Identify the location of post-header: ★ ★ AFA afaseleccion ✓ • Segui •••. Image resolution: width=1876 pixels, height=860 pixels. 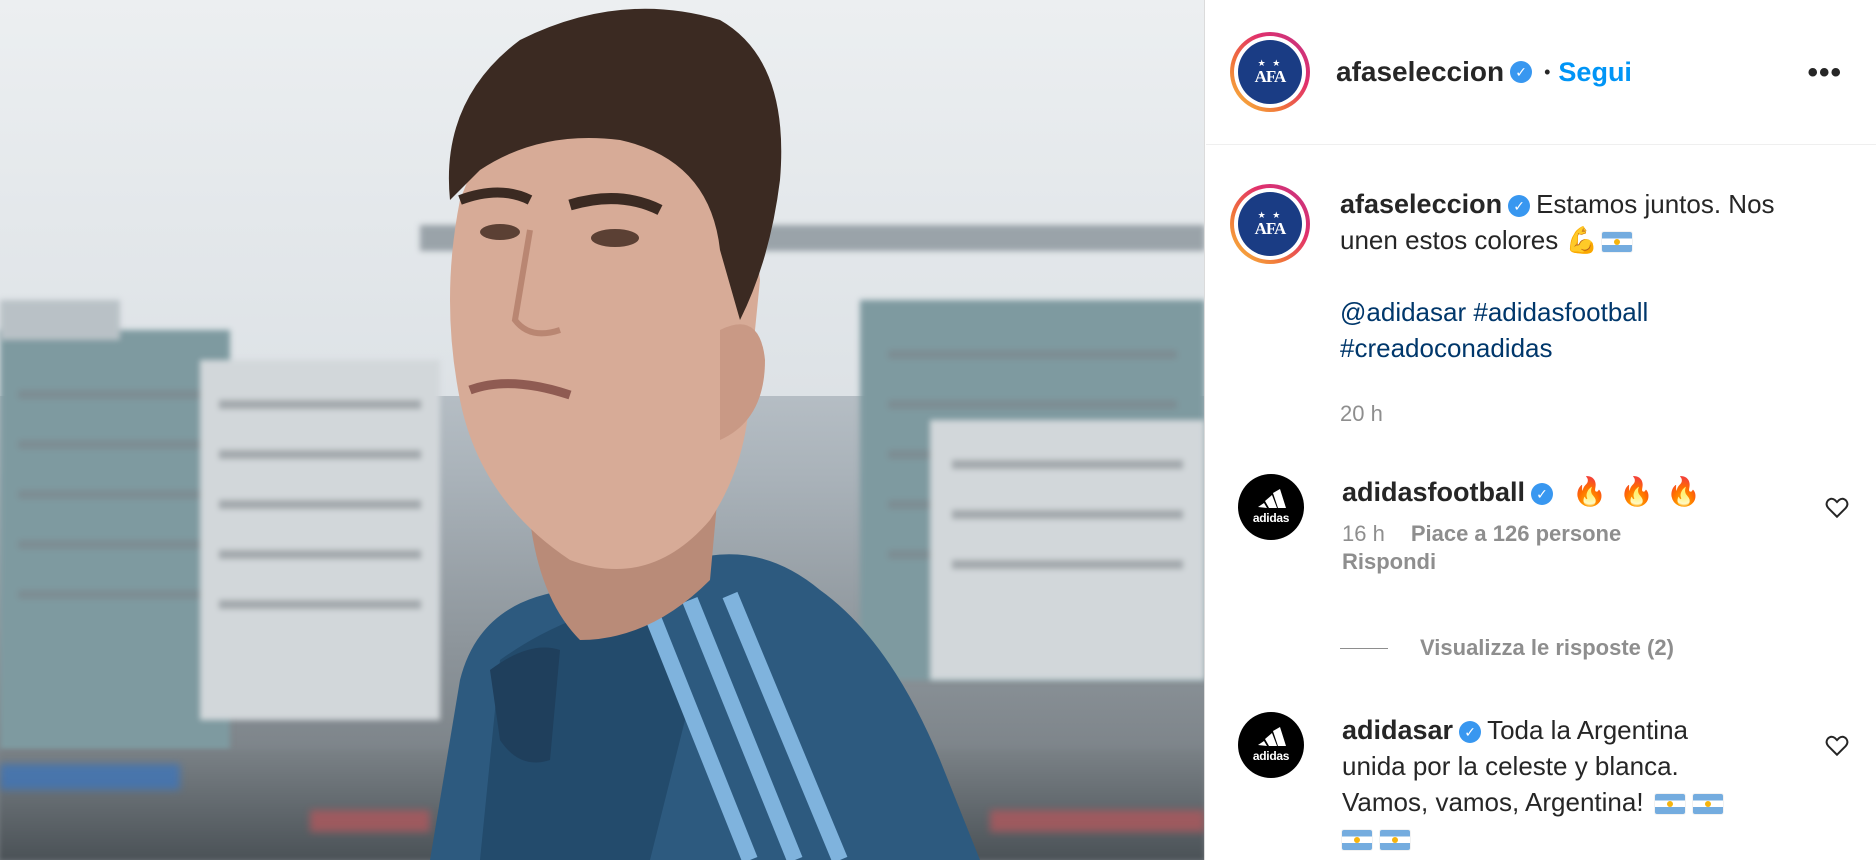
(1541, 72).